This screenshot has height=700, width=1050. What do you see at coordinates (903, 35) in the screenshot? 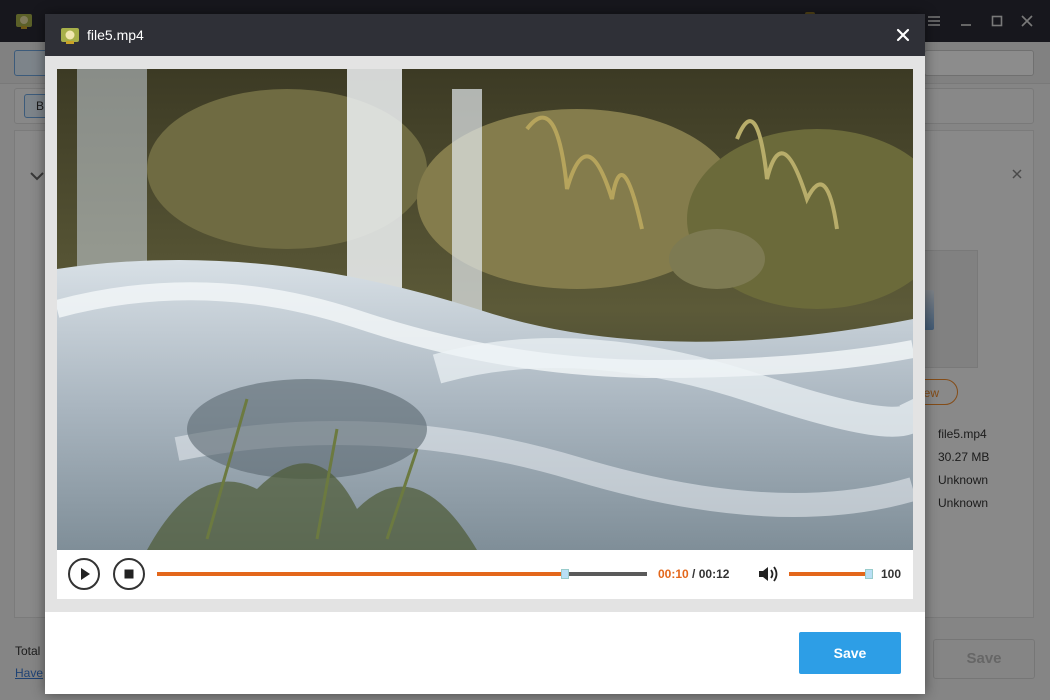
I see `close-icon` at bounding box center [903, 35].